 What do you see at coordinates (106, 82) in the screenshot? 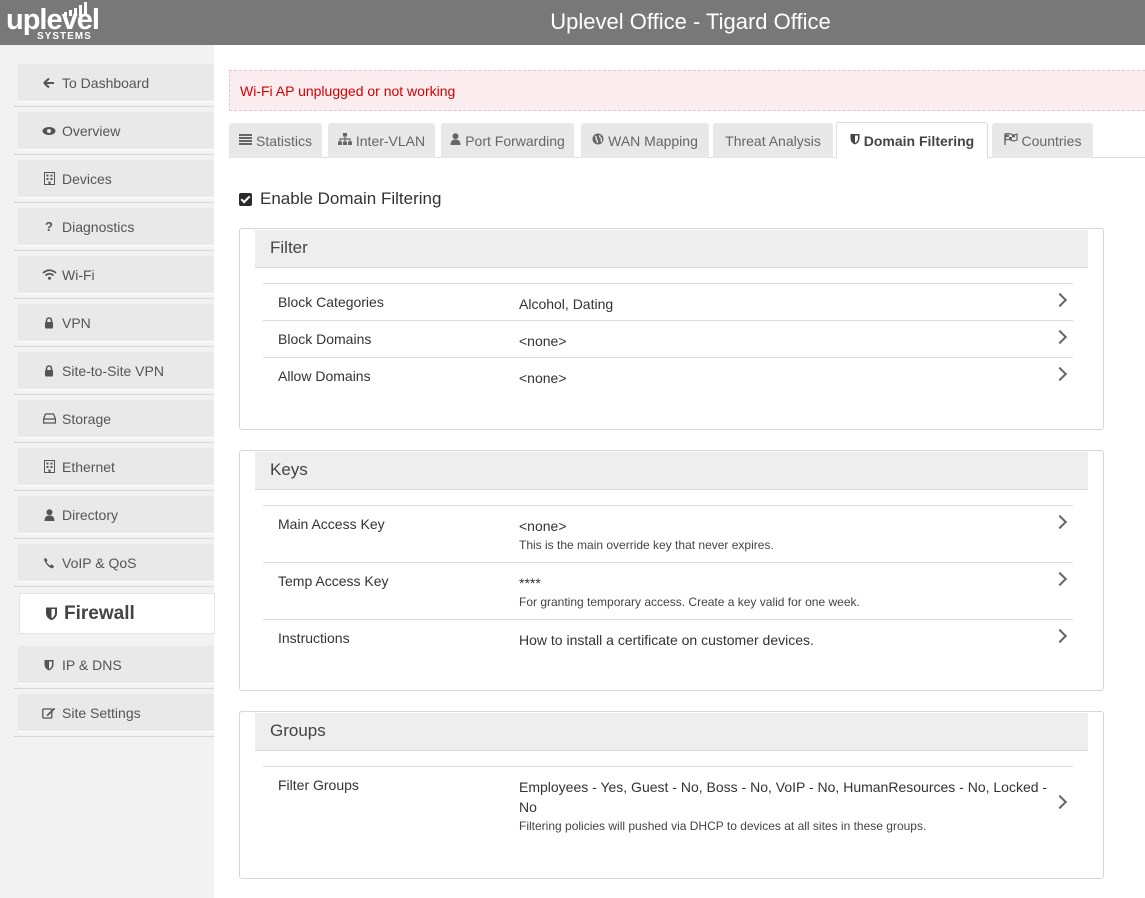
I see `sidebar-item-label: To Dashboard` at bounding box center [106, 82].